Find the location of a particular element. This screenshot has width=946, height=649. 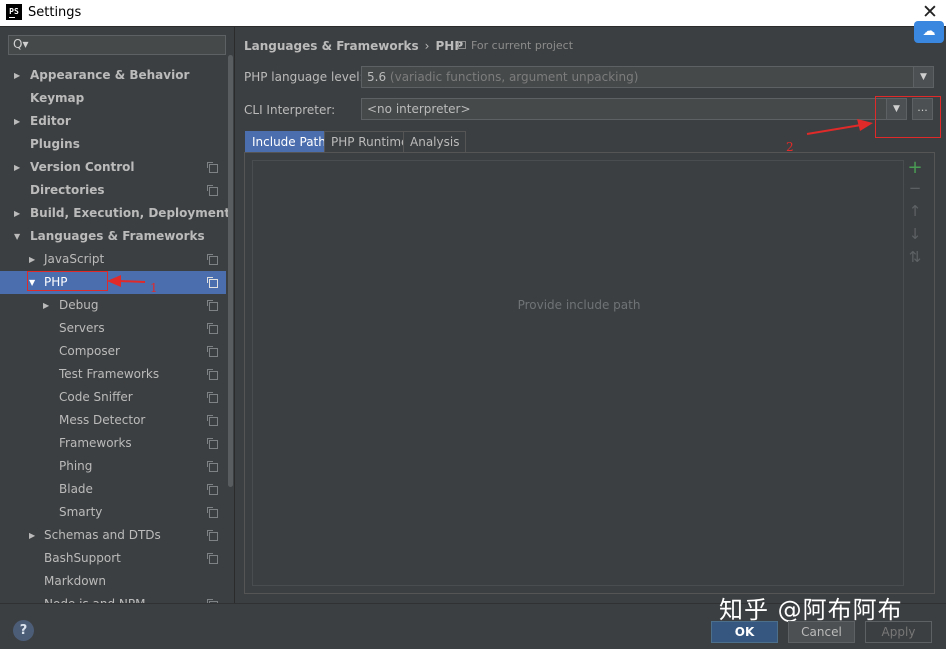

sidebar-item-mess-detector: Mess Detector is located at coordinates (113, 420).